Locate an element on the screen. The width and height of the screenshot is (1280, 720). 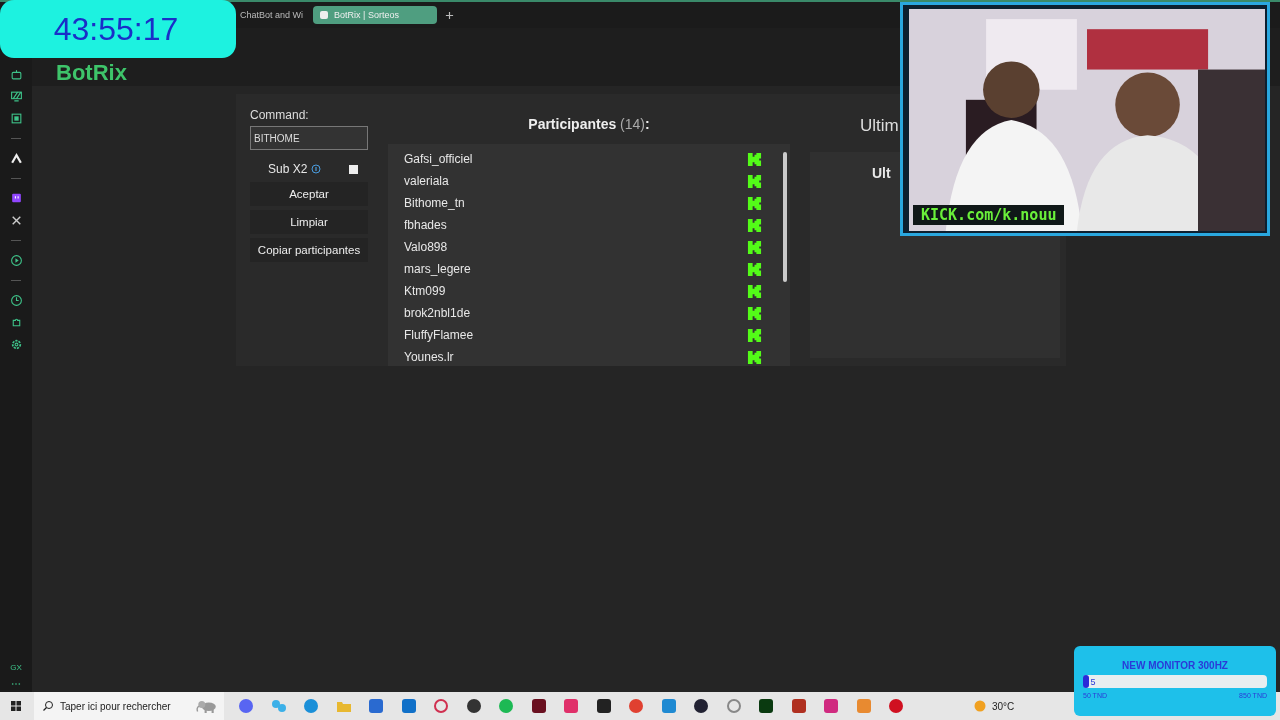
participant-name: Ktm099 is located at coordinates (425, 291).